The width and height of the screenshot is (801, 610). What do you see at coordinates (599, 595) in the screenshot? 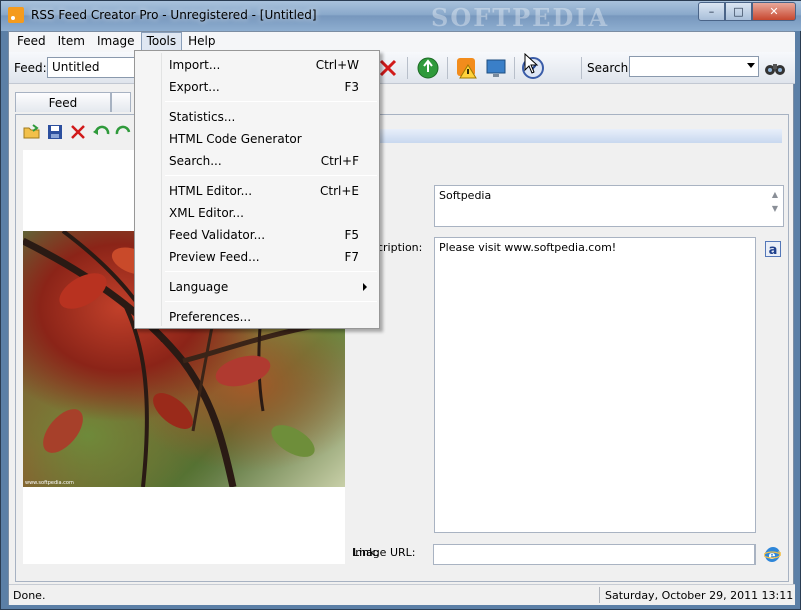
I see `status-separator` at bounding box center [599, 595].